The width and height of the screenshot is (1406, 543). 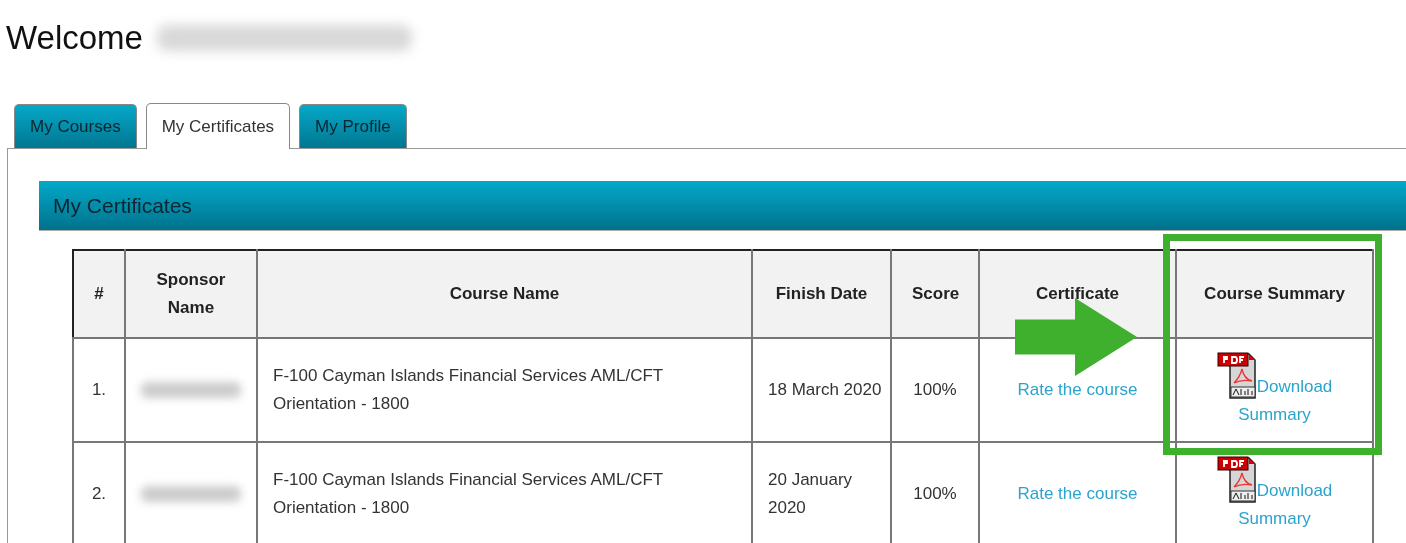 What do you see at coordinates (74, 38) in the screenshot?
I see `welcome-heading: Welcome` at bounding box center [74, 38].